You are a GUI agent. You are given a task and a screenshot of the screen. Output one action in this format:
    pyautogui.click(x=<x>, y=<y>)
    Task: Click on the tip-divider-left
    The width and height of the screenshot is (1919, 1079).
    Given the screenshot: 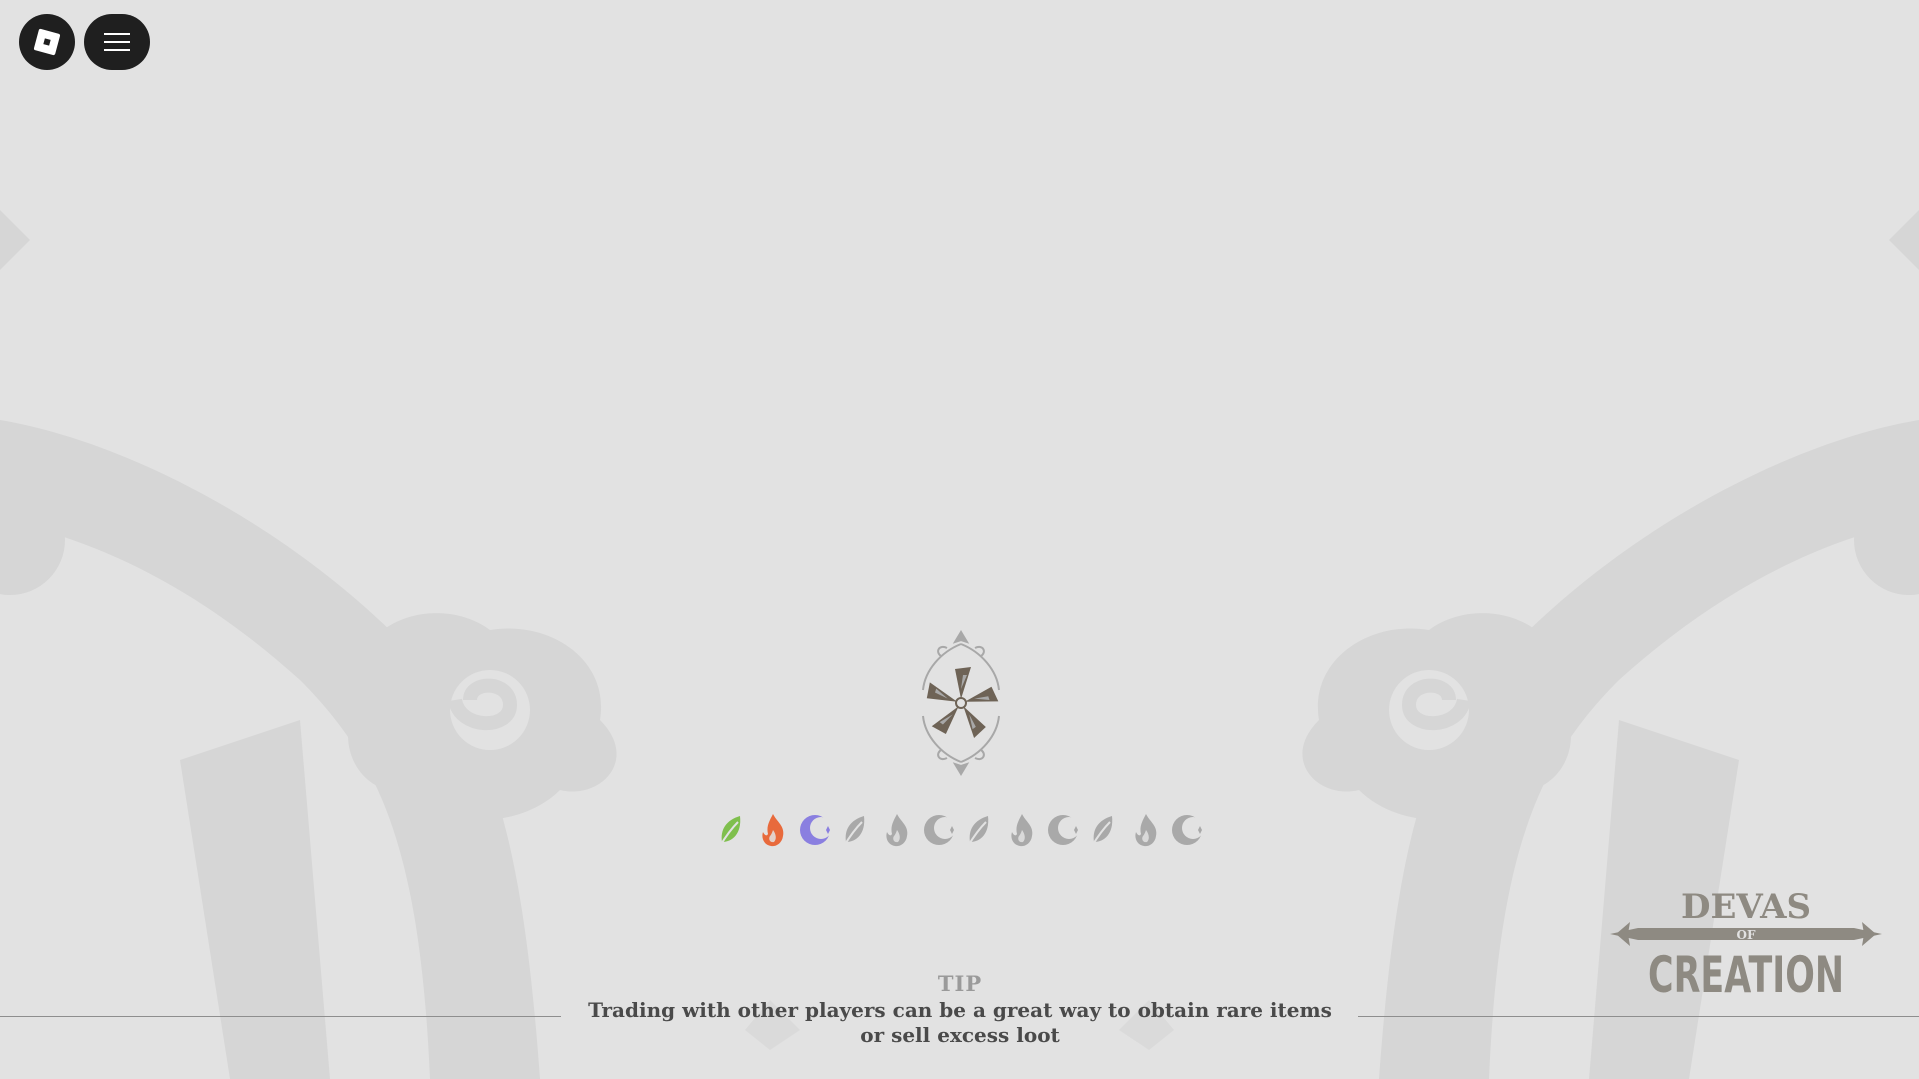 What is the action you would take?
    pyautogui.click(x=280, y=1016)
    